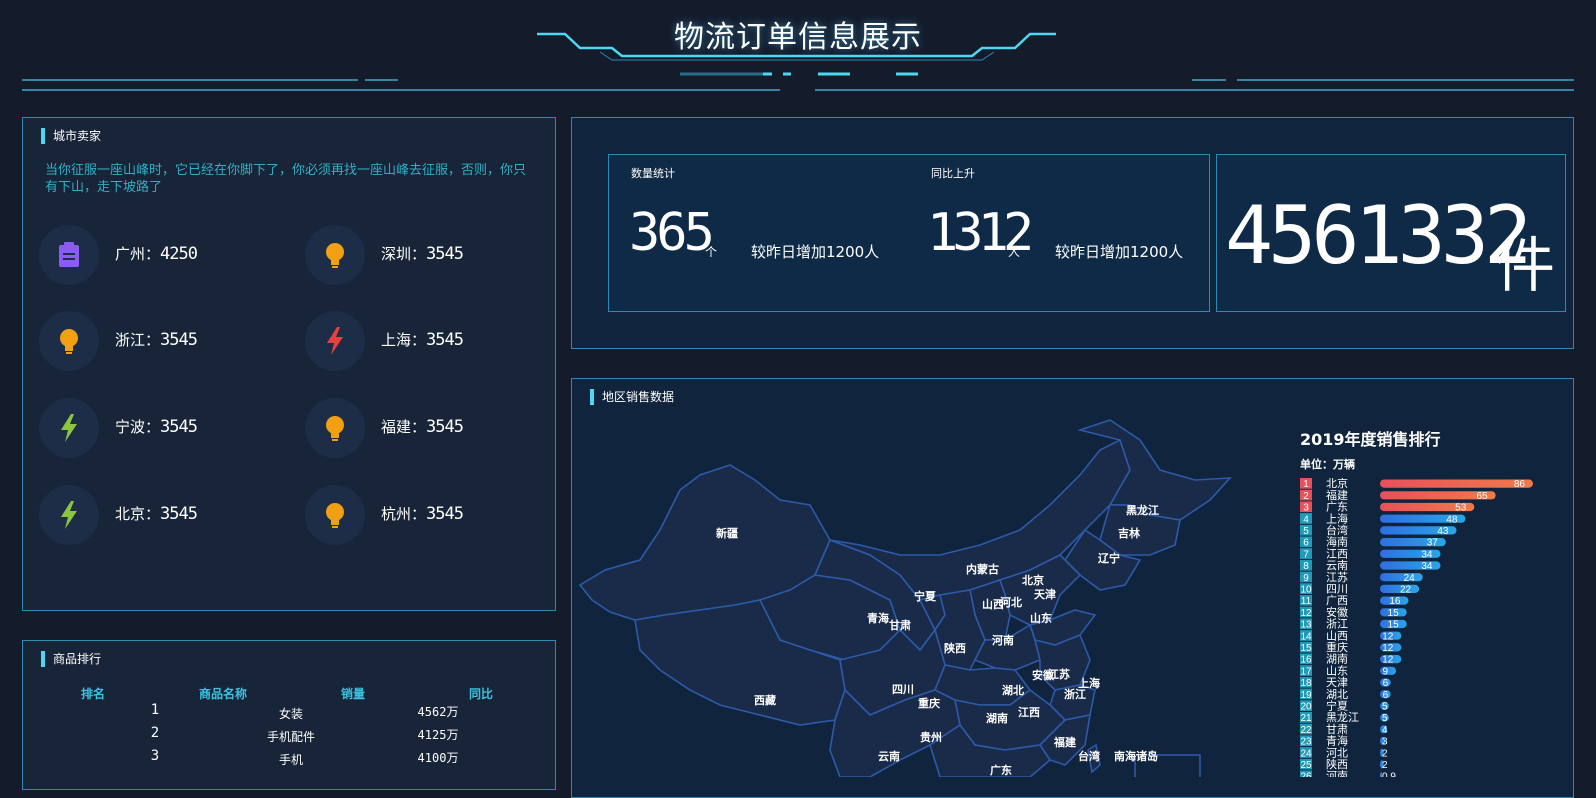  I want to click on ranking-row: 7 江西 34, so click(1370, 553).